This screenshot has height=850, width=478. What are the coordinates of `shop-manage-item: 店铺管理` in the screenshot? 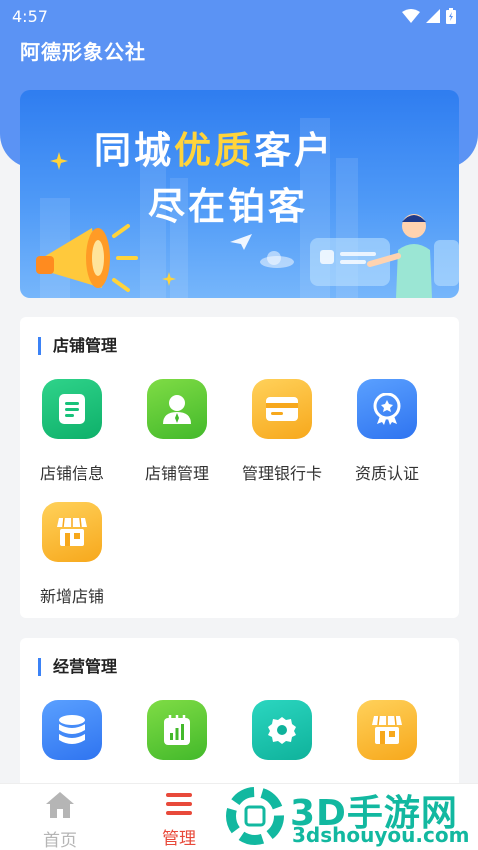 It's located at (177, 431).